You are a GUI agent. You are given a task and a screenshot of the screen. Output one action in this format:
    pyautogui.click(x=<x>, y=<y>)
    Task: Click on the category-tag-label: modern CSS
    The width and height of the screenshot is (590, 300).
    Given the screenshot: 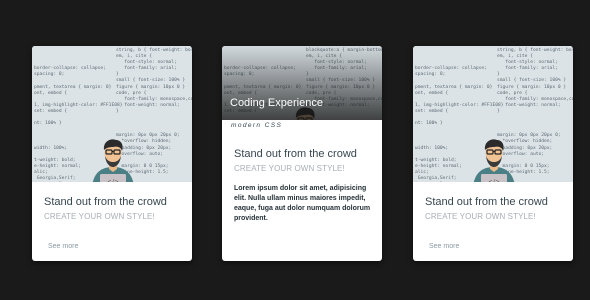 What is the action you would take?
    pyautogui.click(x=257, y=125)
    